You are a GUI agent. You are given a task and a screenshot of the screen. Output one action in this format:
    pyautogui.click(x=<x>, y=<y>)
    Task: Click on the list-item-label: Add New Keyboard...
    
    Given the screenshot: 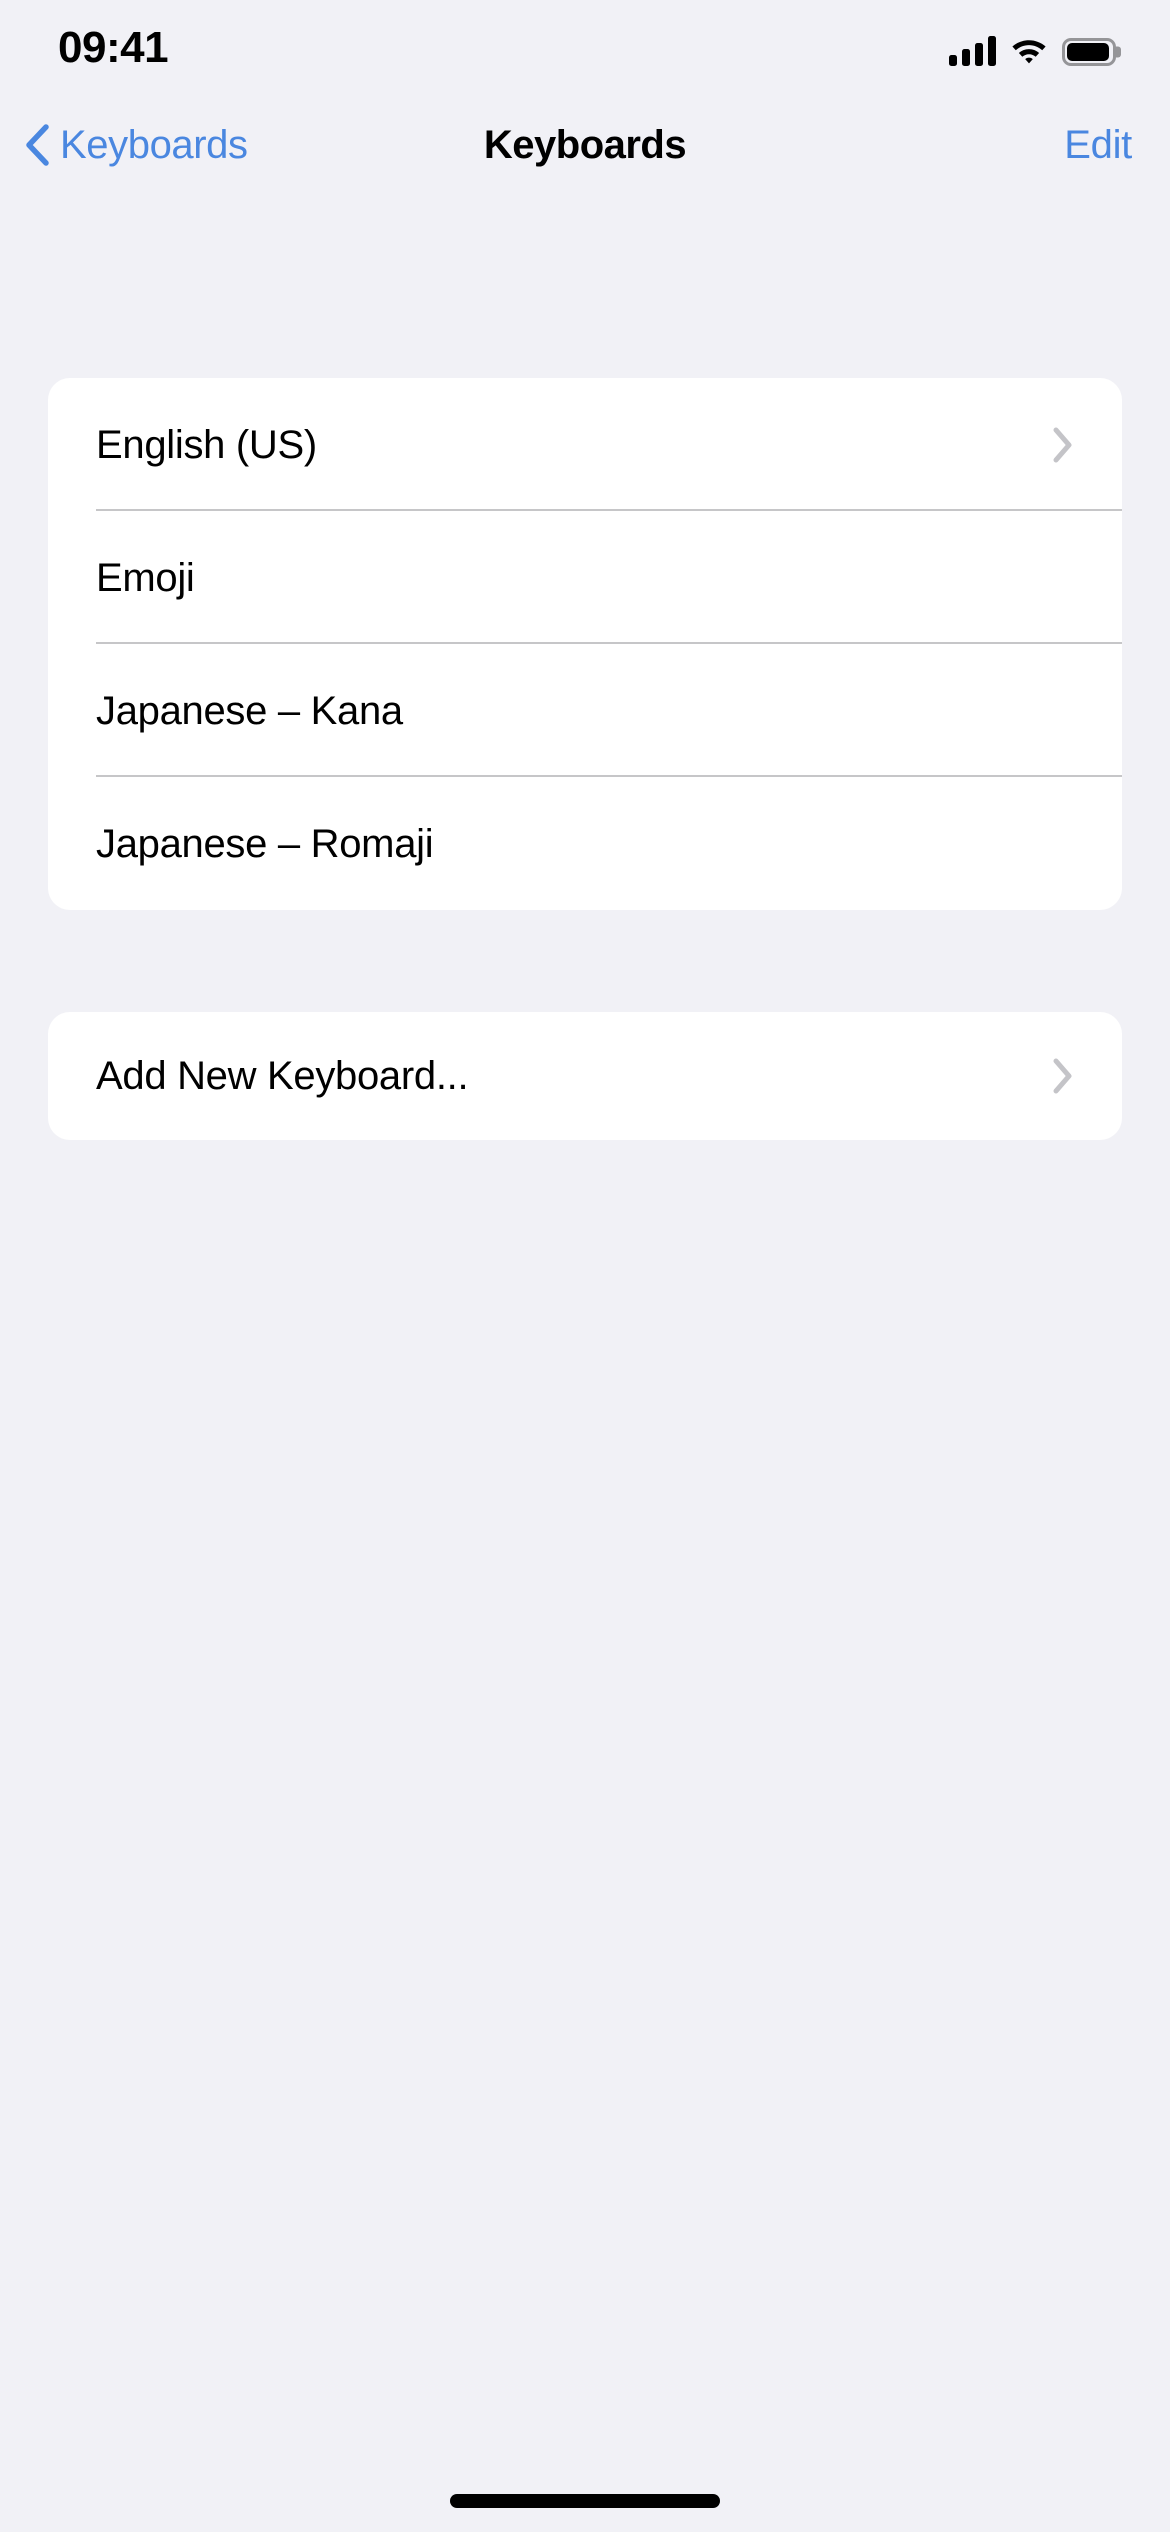 What is the action you would take?
    pyautogui.click(x=282, y=1076)
    